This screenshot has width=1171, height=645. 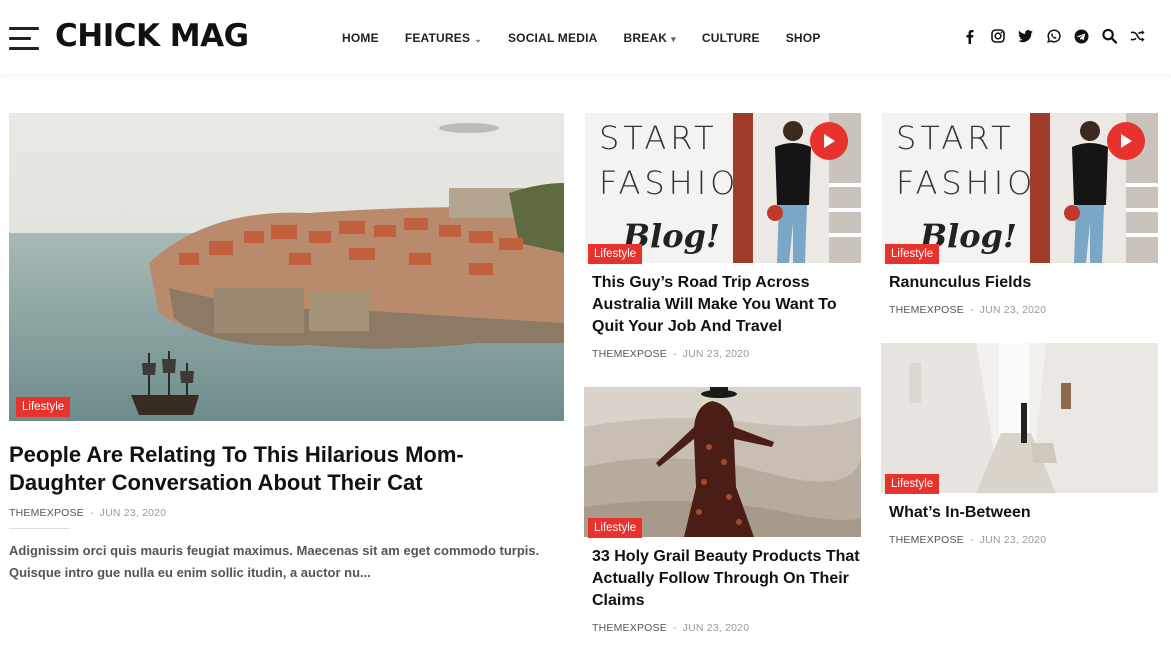 I want to click on nav-home: HOME, so click(x=360, y=38).